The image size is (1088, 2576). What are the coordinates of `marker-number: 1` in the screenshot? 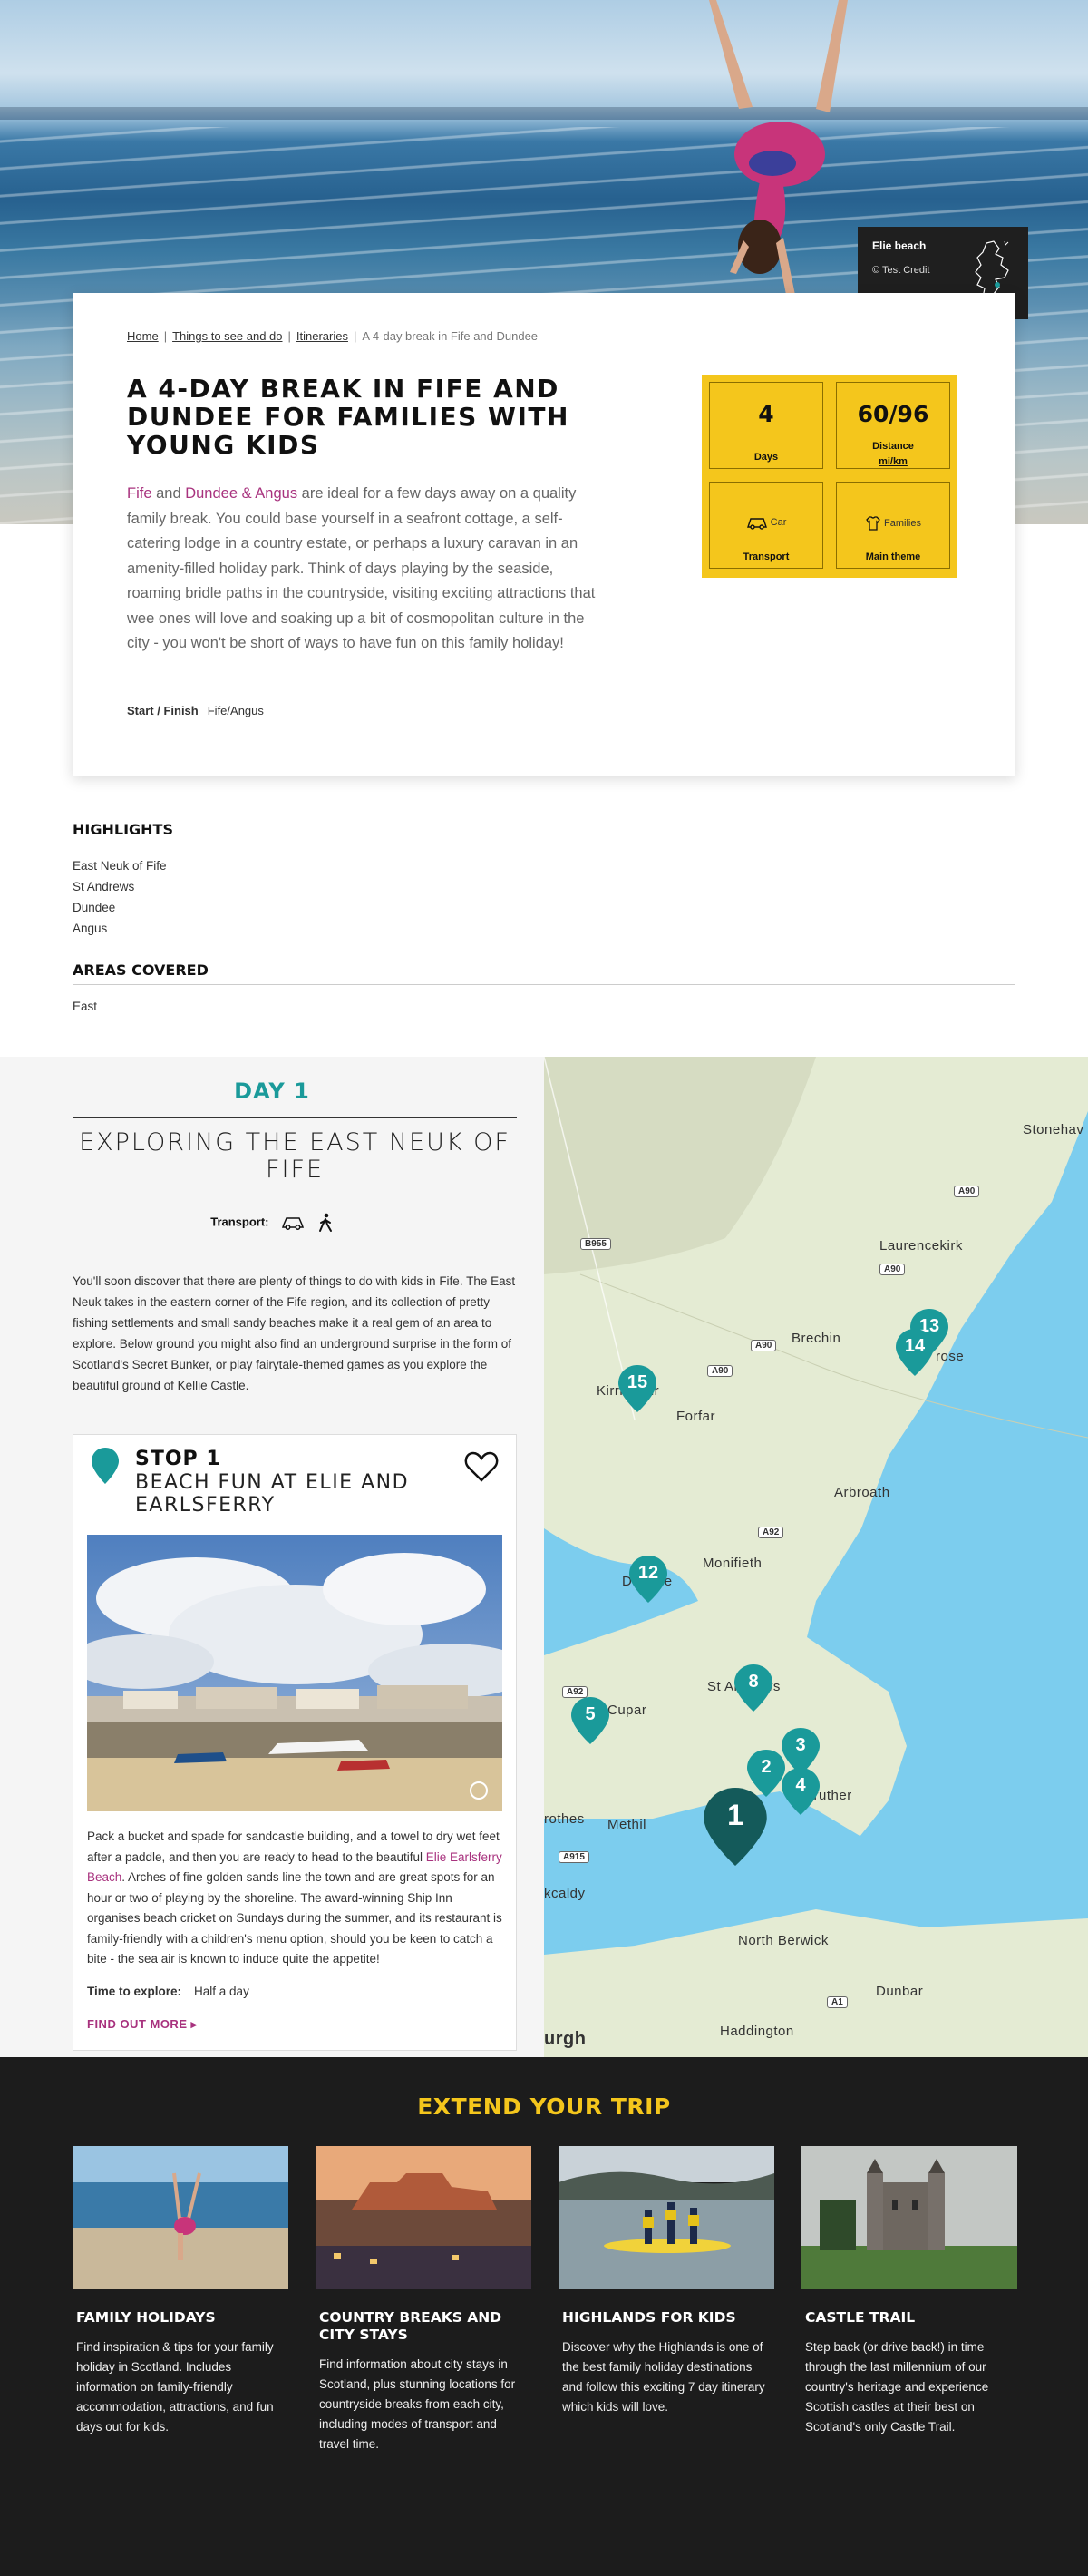 It's located at (735, 1815).